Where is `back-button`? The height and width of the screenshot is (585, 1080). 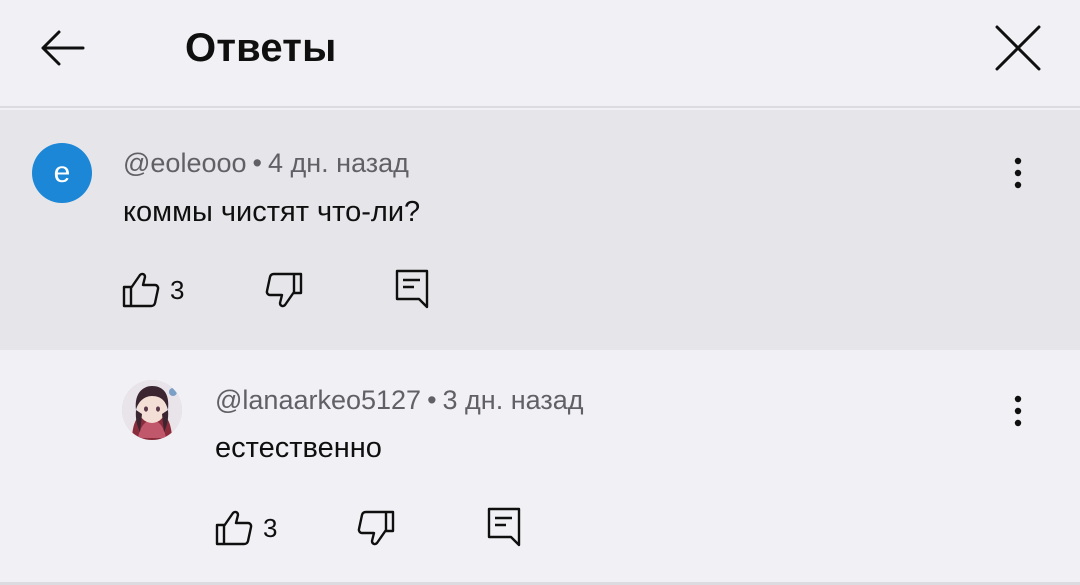
back-button is located at coordinates (62, 48).